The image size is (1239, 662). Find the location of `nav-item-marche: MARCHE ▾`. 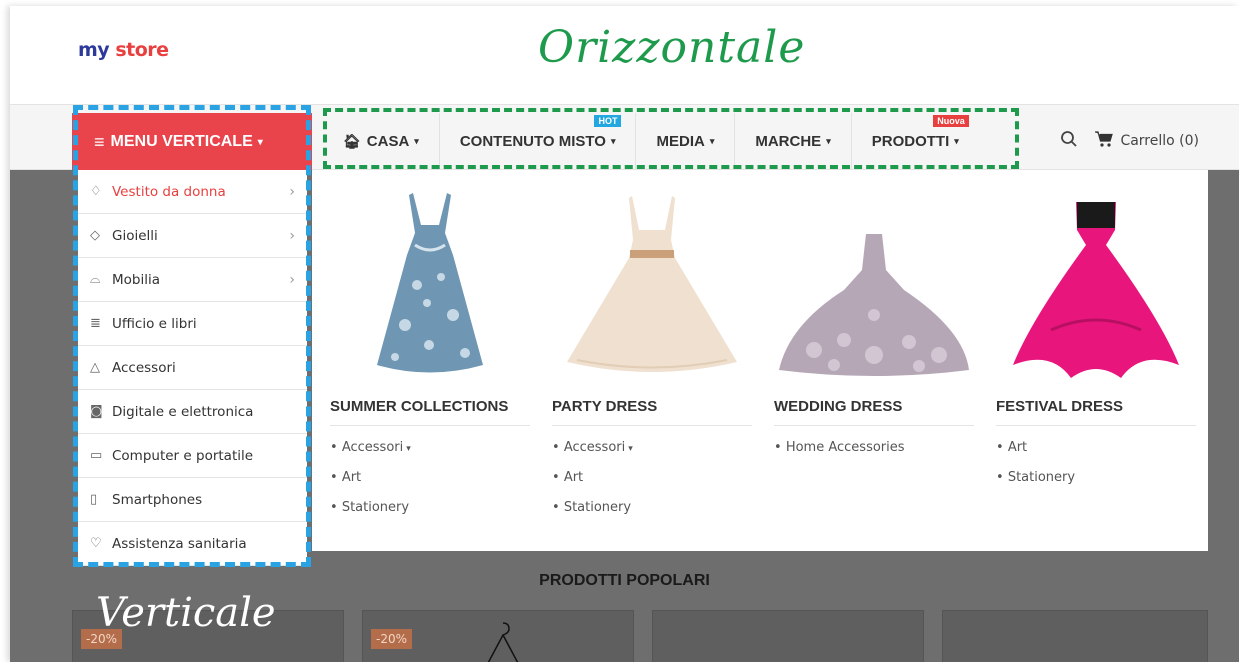

nav-item-marche: MARCHE ▾ is located at coordinates (793, 141).